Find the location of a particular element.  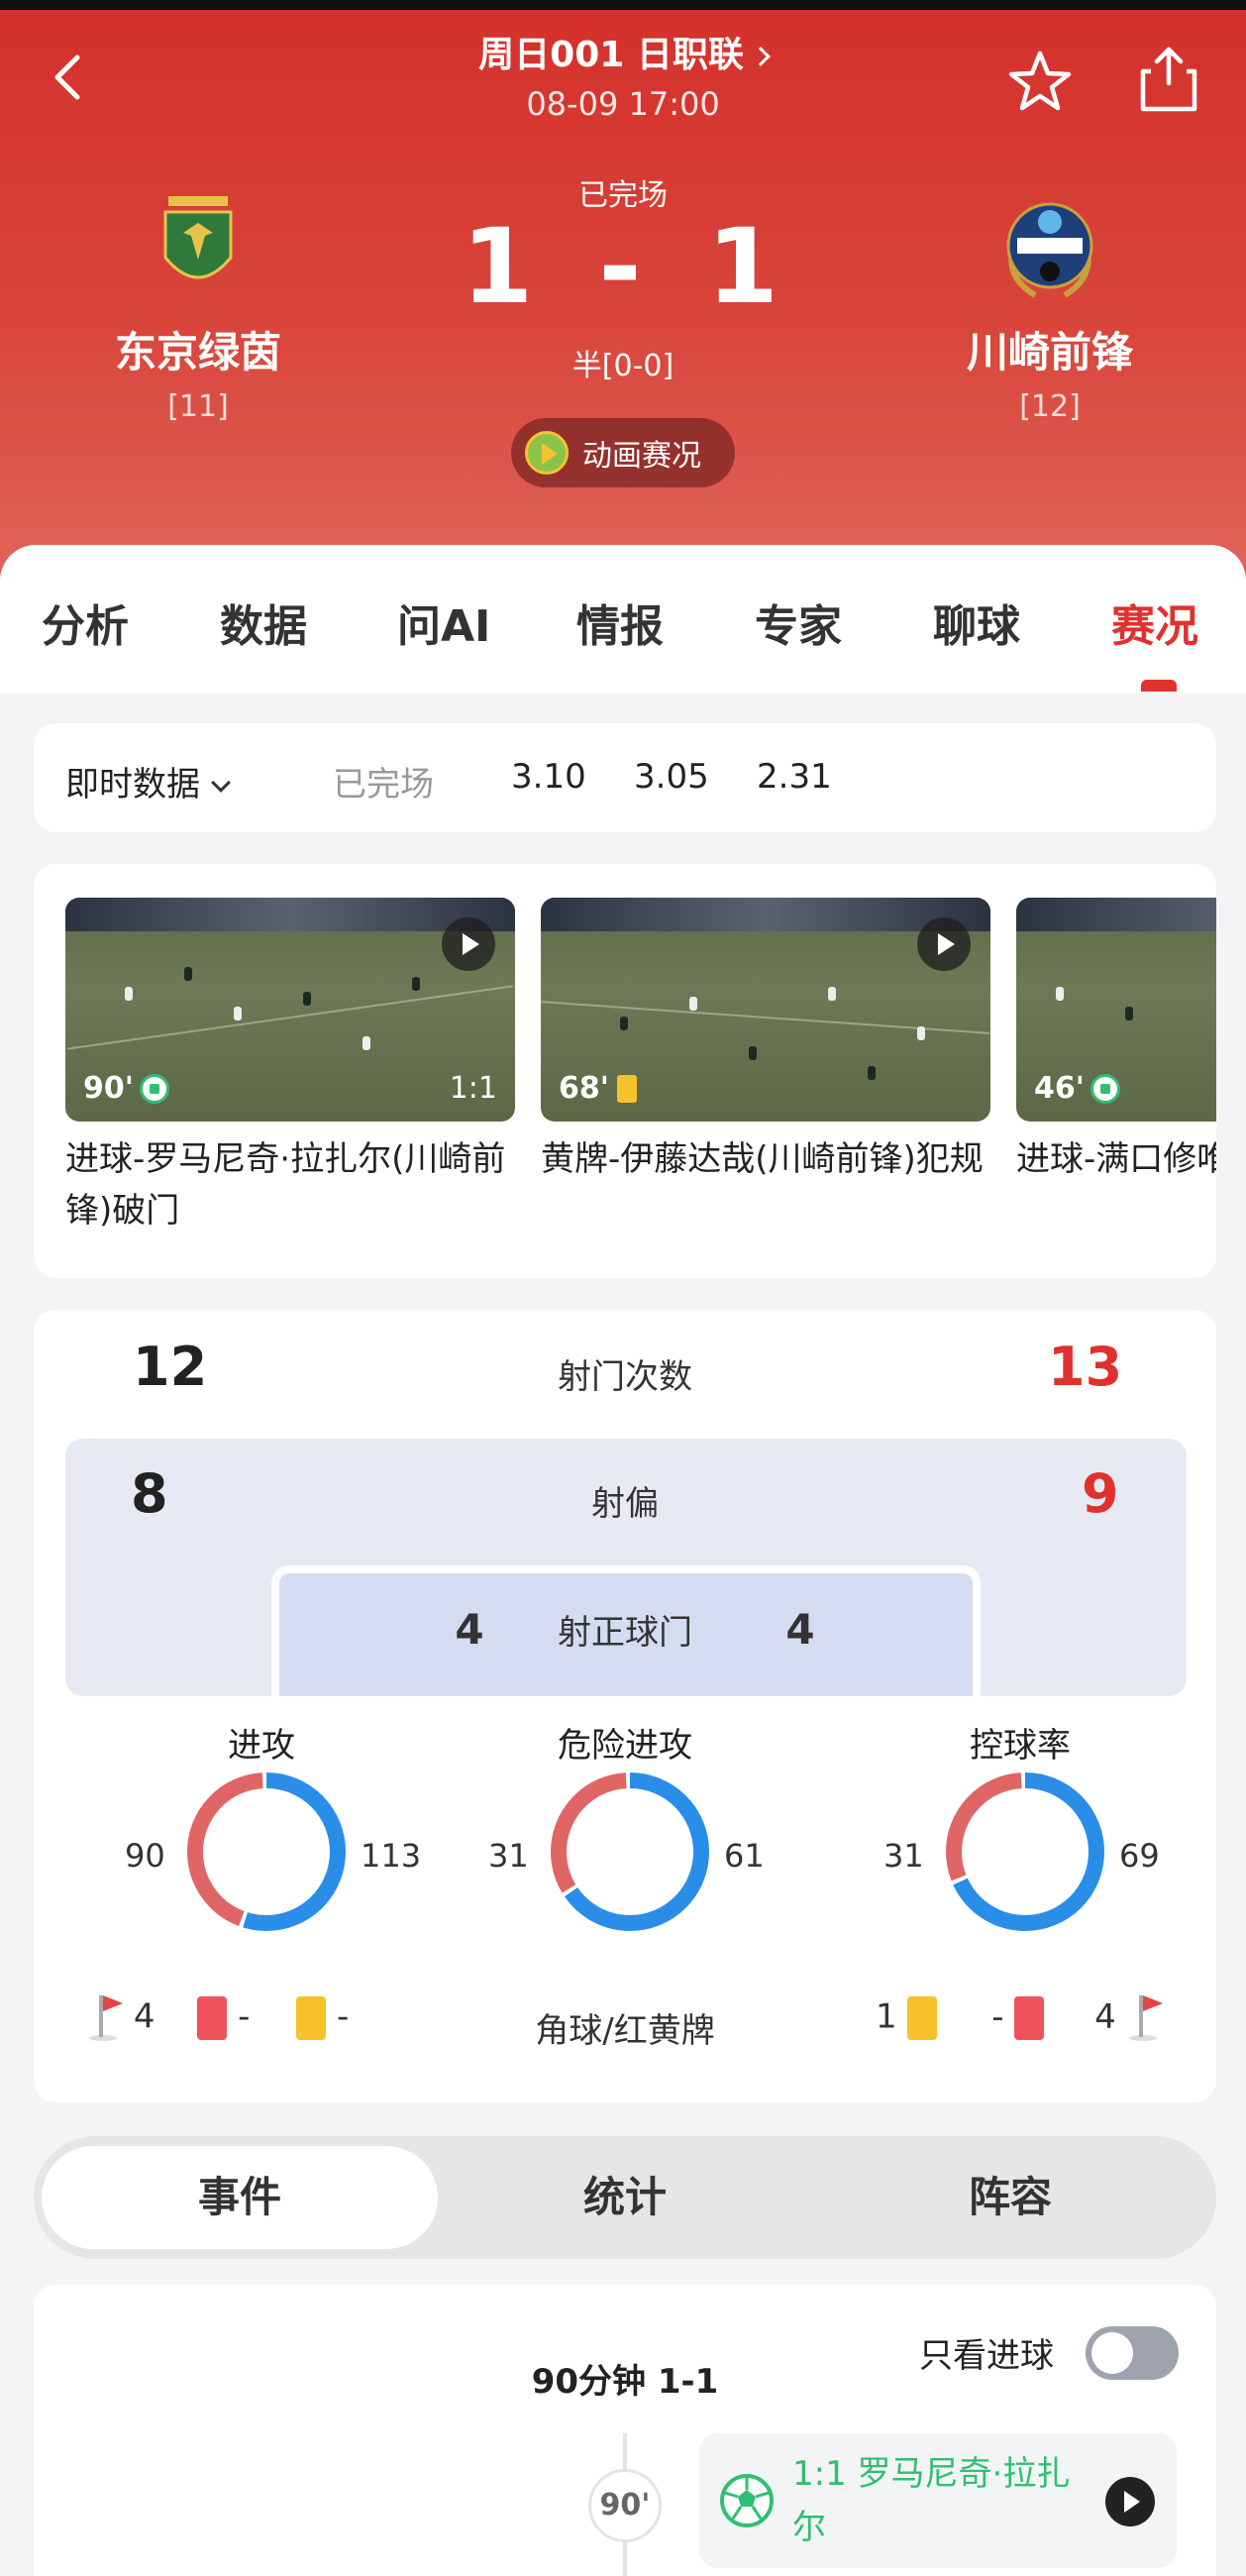

home-score: 1 is located at coordinates (501, 266).